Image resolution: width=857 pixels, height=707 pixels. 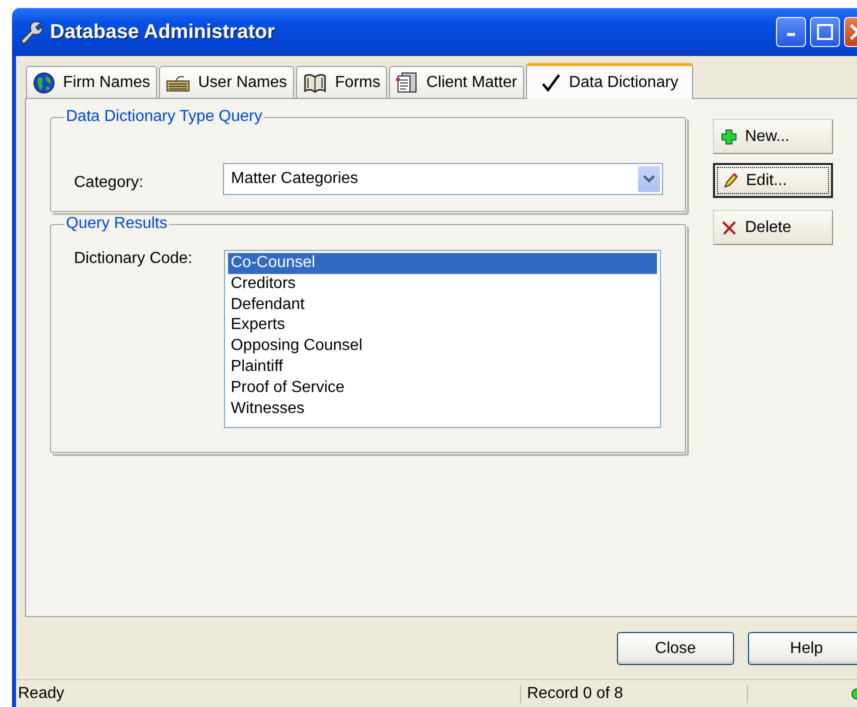 What do you see at coordinates (442, 284) in the screenshot?
I see `list-item: Creditors` at bounding box center [442, 284].